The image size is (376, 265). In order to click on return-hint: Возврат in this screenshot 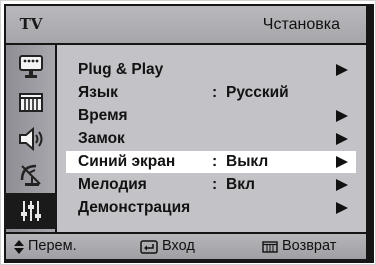, I will do `click(299, 246)`.